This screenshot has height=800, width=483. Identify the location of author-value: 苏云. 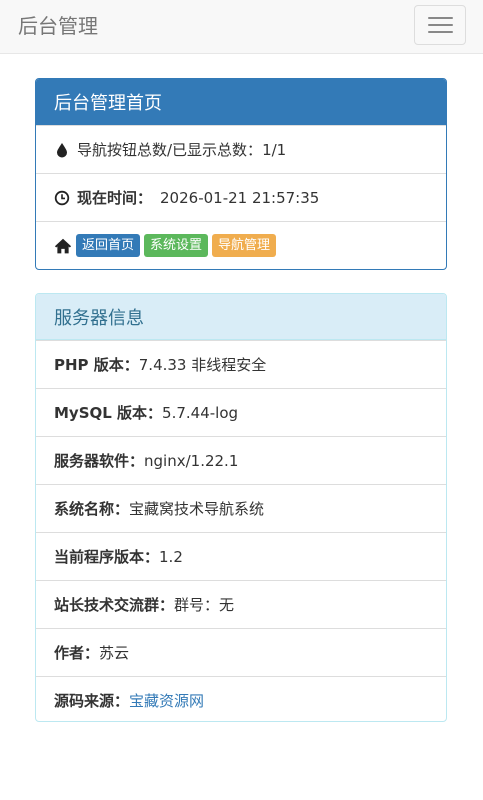
(114, 653).